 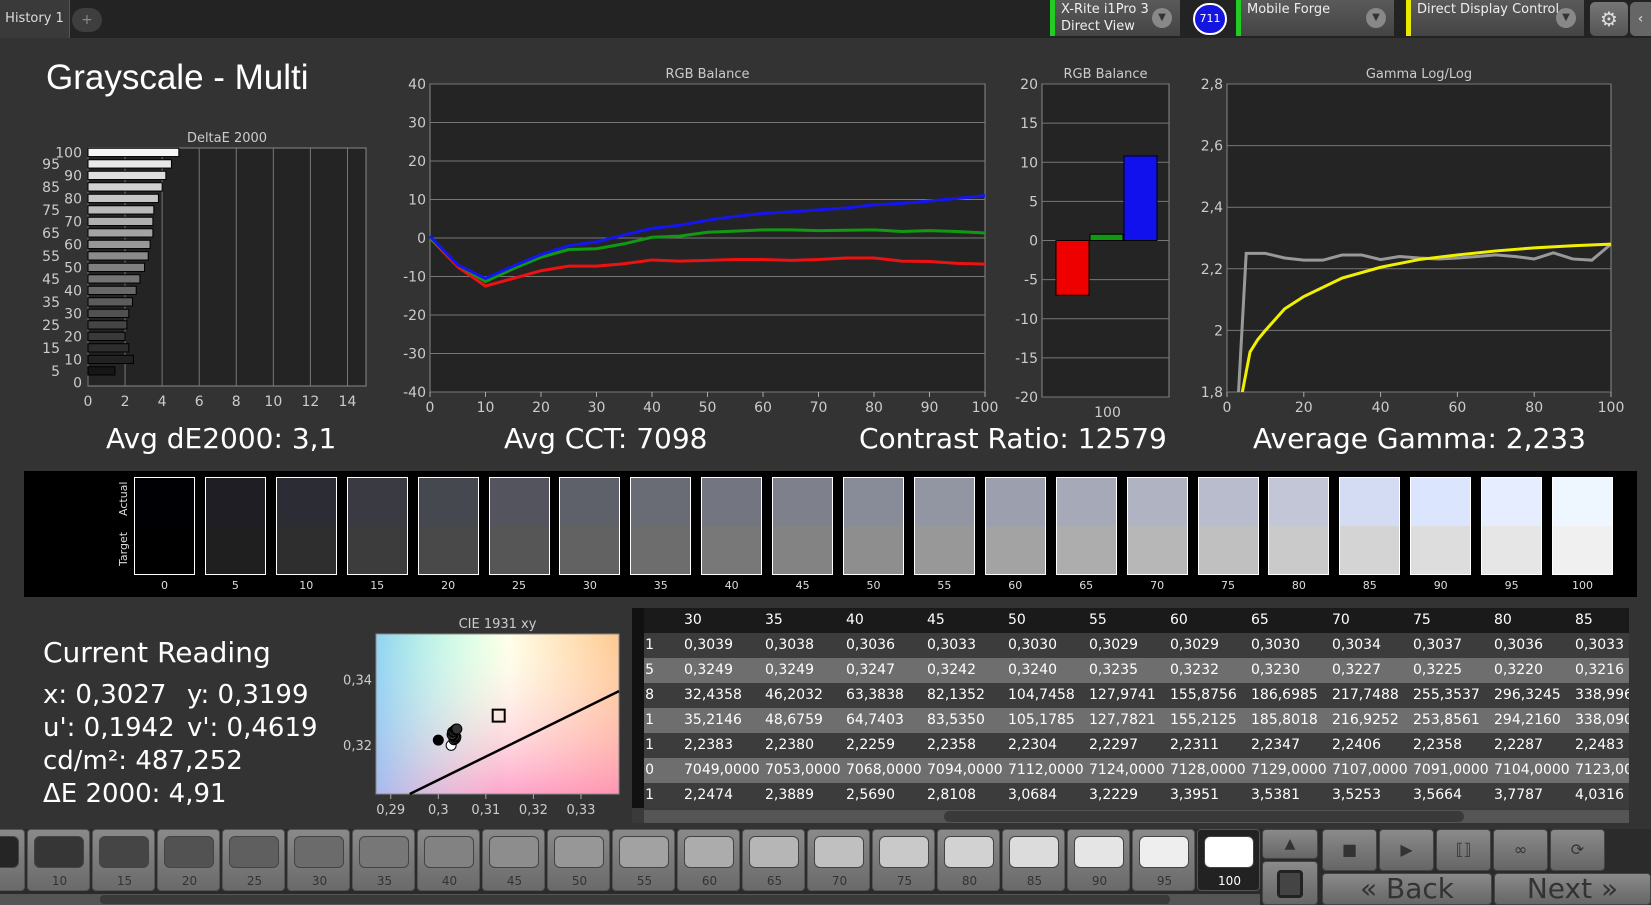 I want to click on chevron-left-icon: ‹, so click(x=1640, y=19).